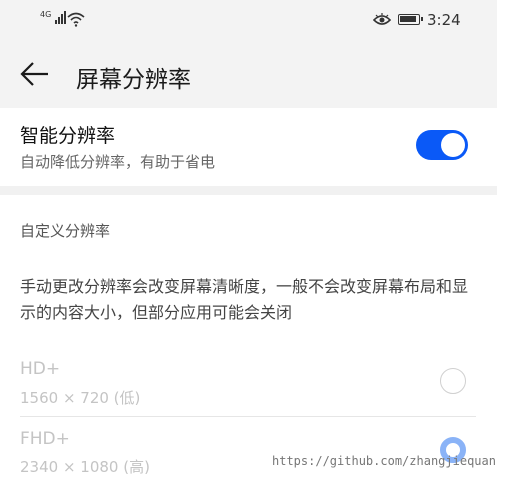 This screenshot has height=490, width=507. What do you see at coordinates (65, 231) in the screenshot?
I see `custom-resolution-label: 自定义分辨率` at bounding box center [65, 231].